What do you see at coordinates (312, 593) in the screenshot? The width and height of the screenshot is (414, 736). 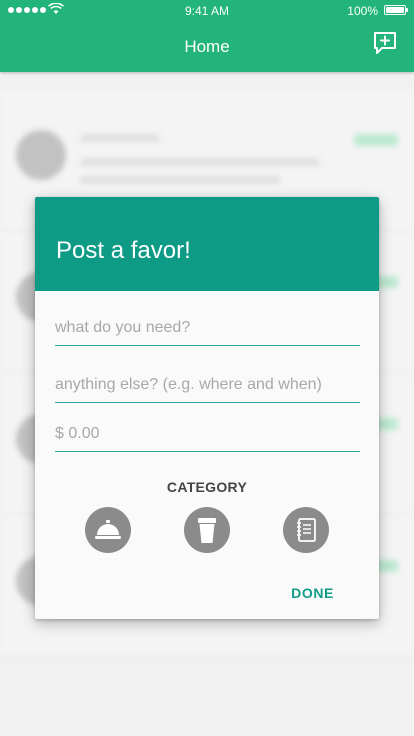 I see `done-button: DONE` at bounding box center [312, 593].